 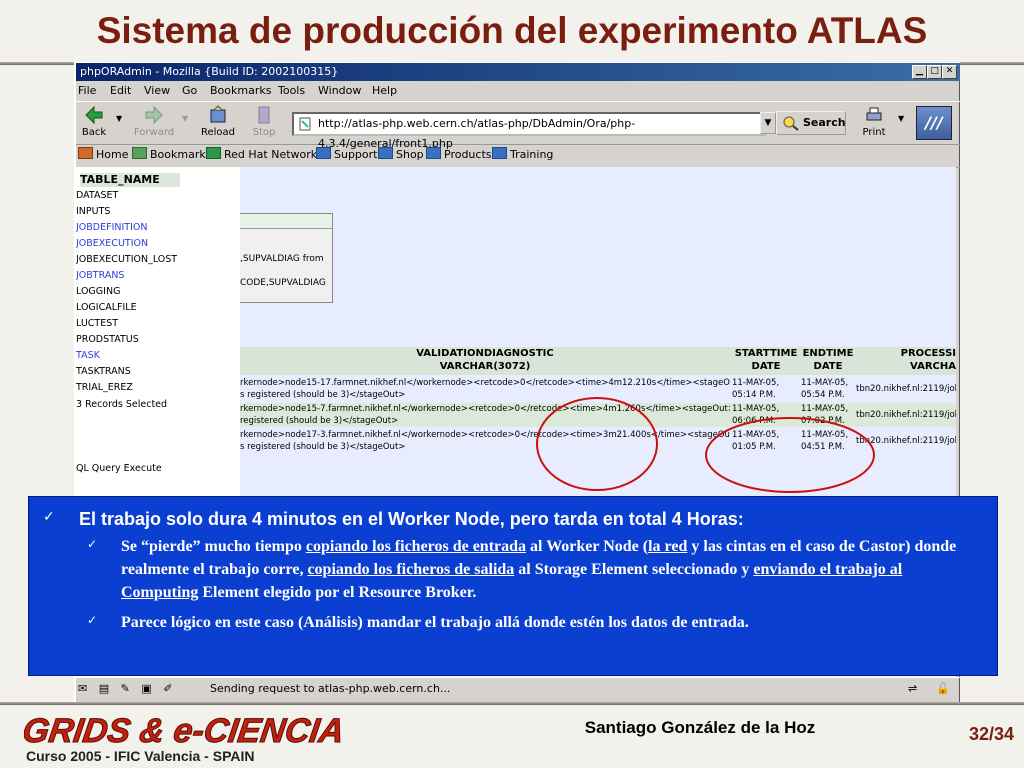 What do you see at coordinates (140, 756) in the screenshot?
I see `logo-subtitle: Curso 2005 - IFIC Valencia - SPAIN` at bounding box center [140, 756].